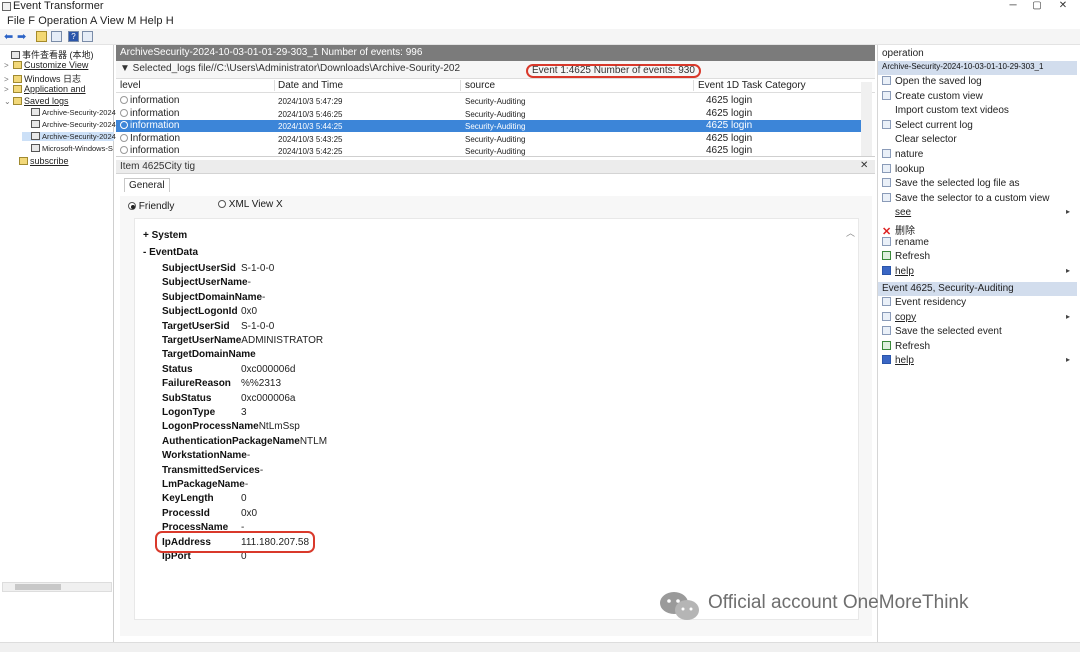  What do you see at coordinates (8, 101) in the screenshot?
I see `chevron-icon: ⌄` at bounding box center [8, 101].